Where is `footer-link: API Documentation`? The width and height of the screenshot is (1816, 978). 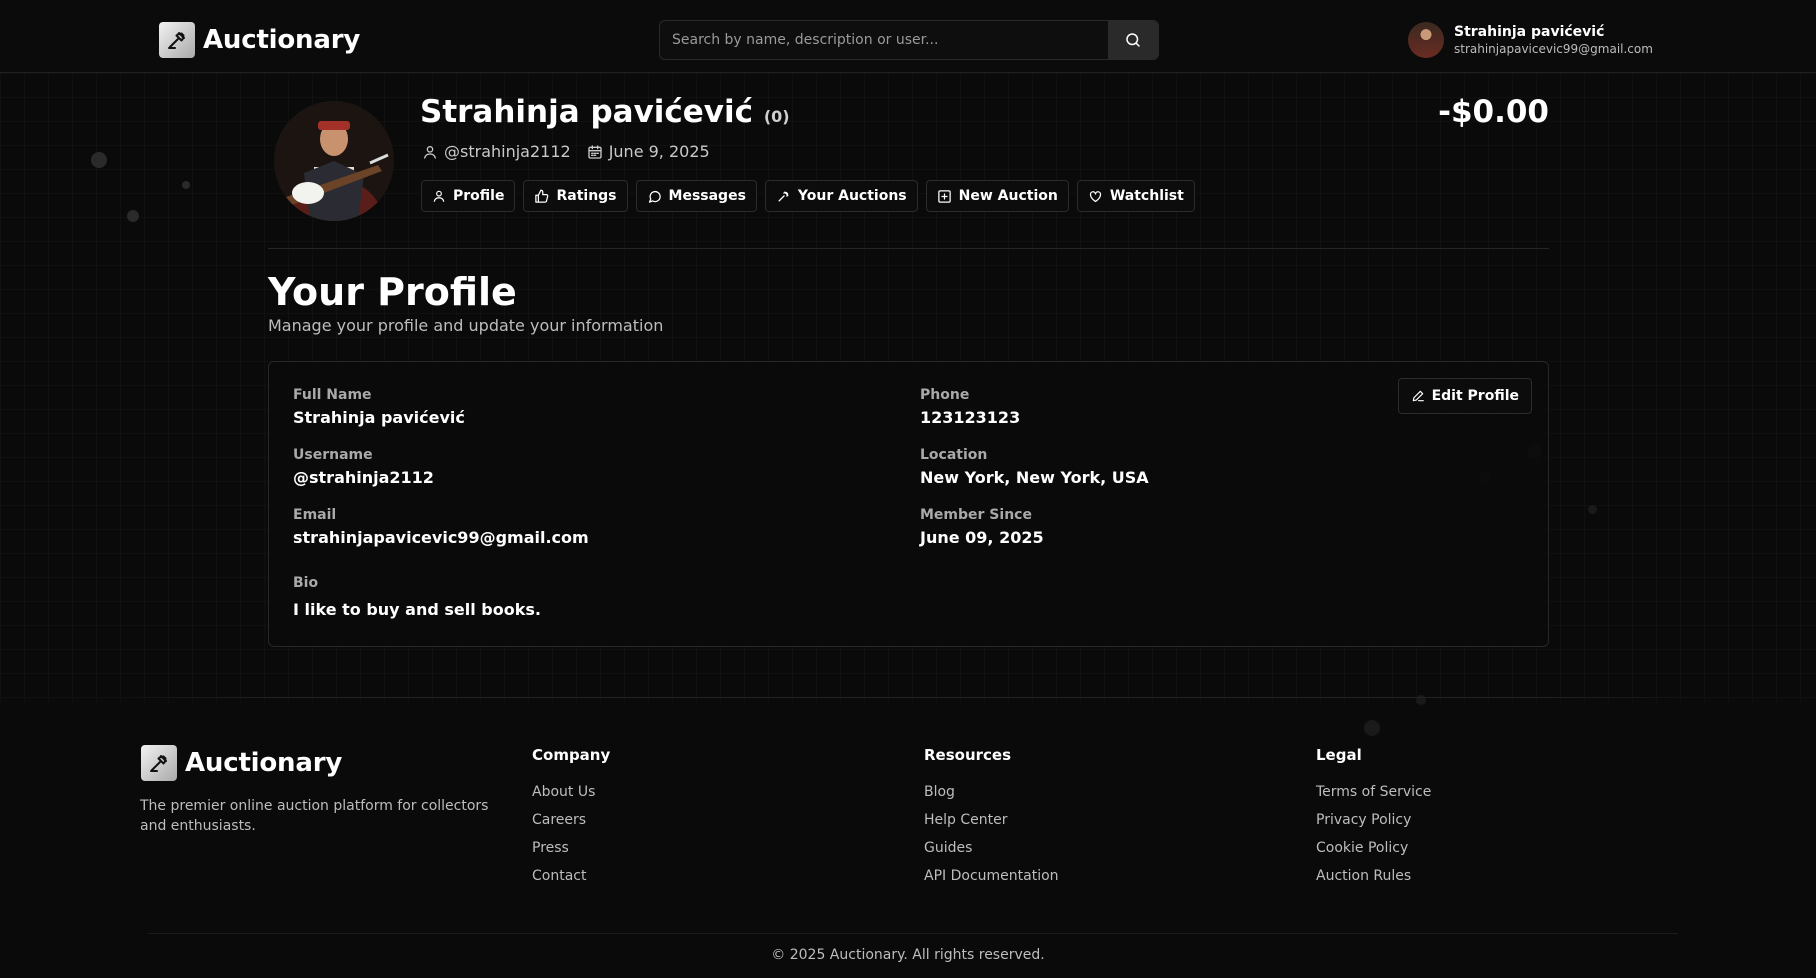 footer-link: API Documentation is located at coordinates (991, 876).